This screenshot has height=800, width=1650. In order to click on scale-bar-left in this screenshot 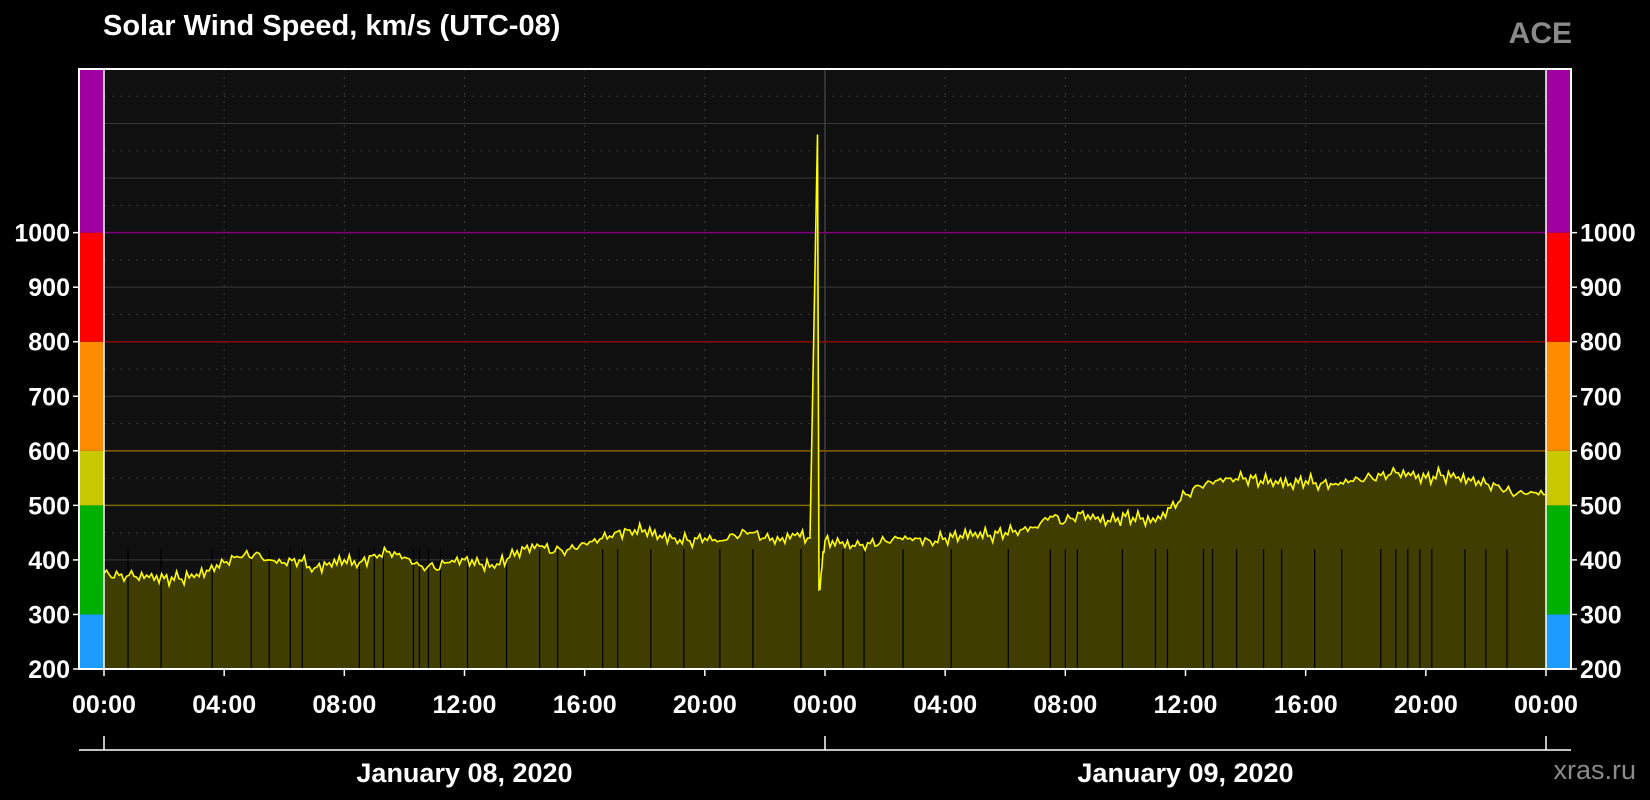, I will do `click(92, 369)`.